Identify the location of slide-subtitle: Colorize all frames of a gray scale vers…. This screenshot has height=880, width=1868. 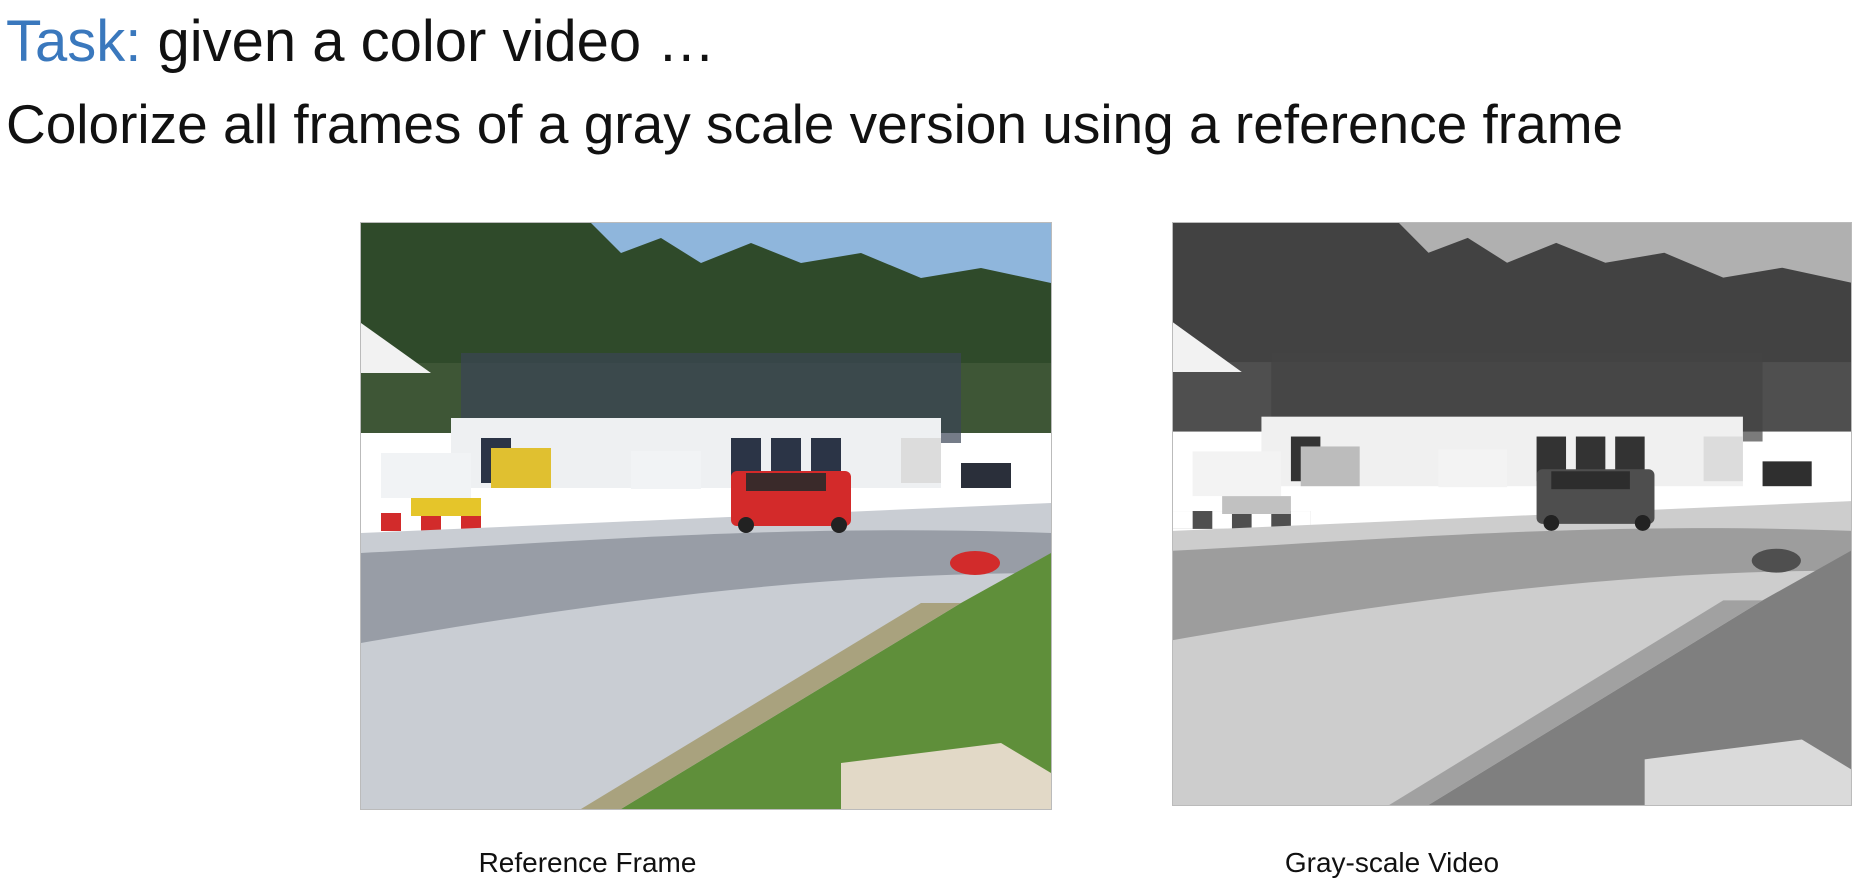
(815, 124).